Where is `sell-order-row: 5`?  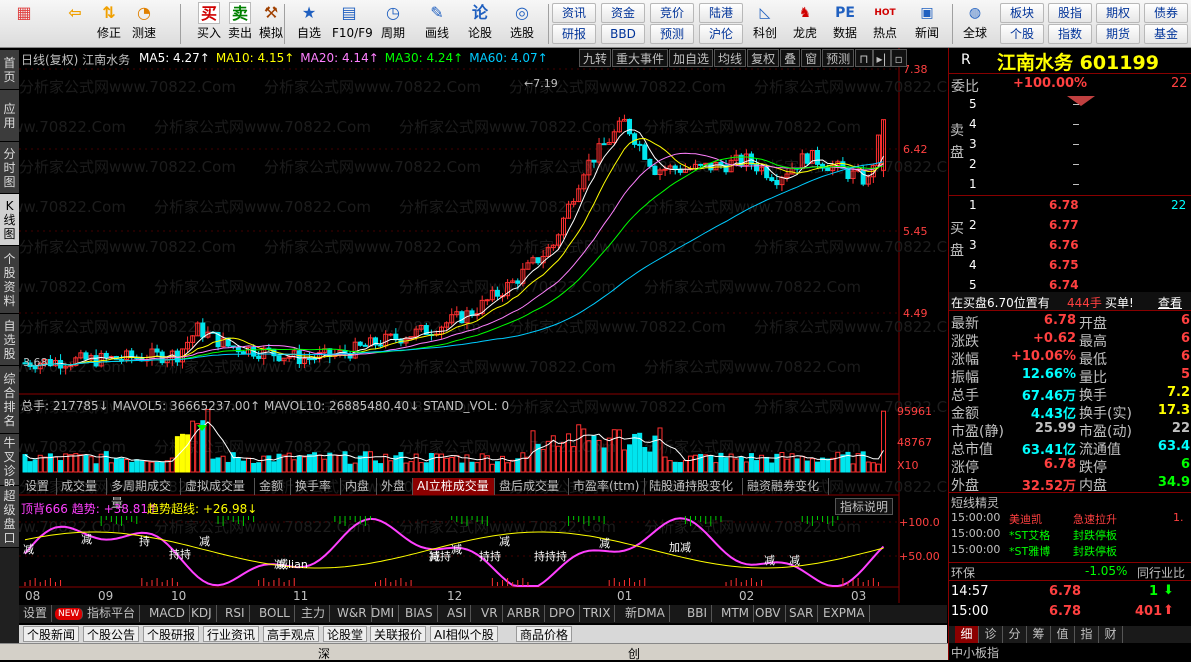 sell-order-row: 5 is located at coordinates (1070, 104).